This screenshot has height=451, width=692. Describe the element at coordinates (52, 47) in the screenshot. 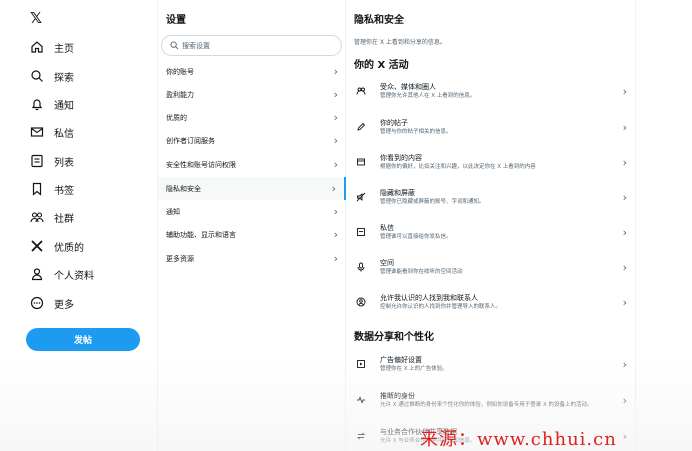

I see `sidebar-item-home: 主页` at that location.